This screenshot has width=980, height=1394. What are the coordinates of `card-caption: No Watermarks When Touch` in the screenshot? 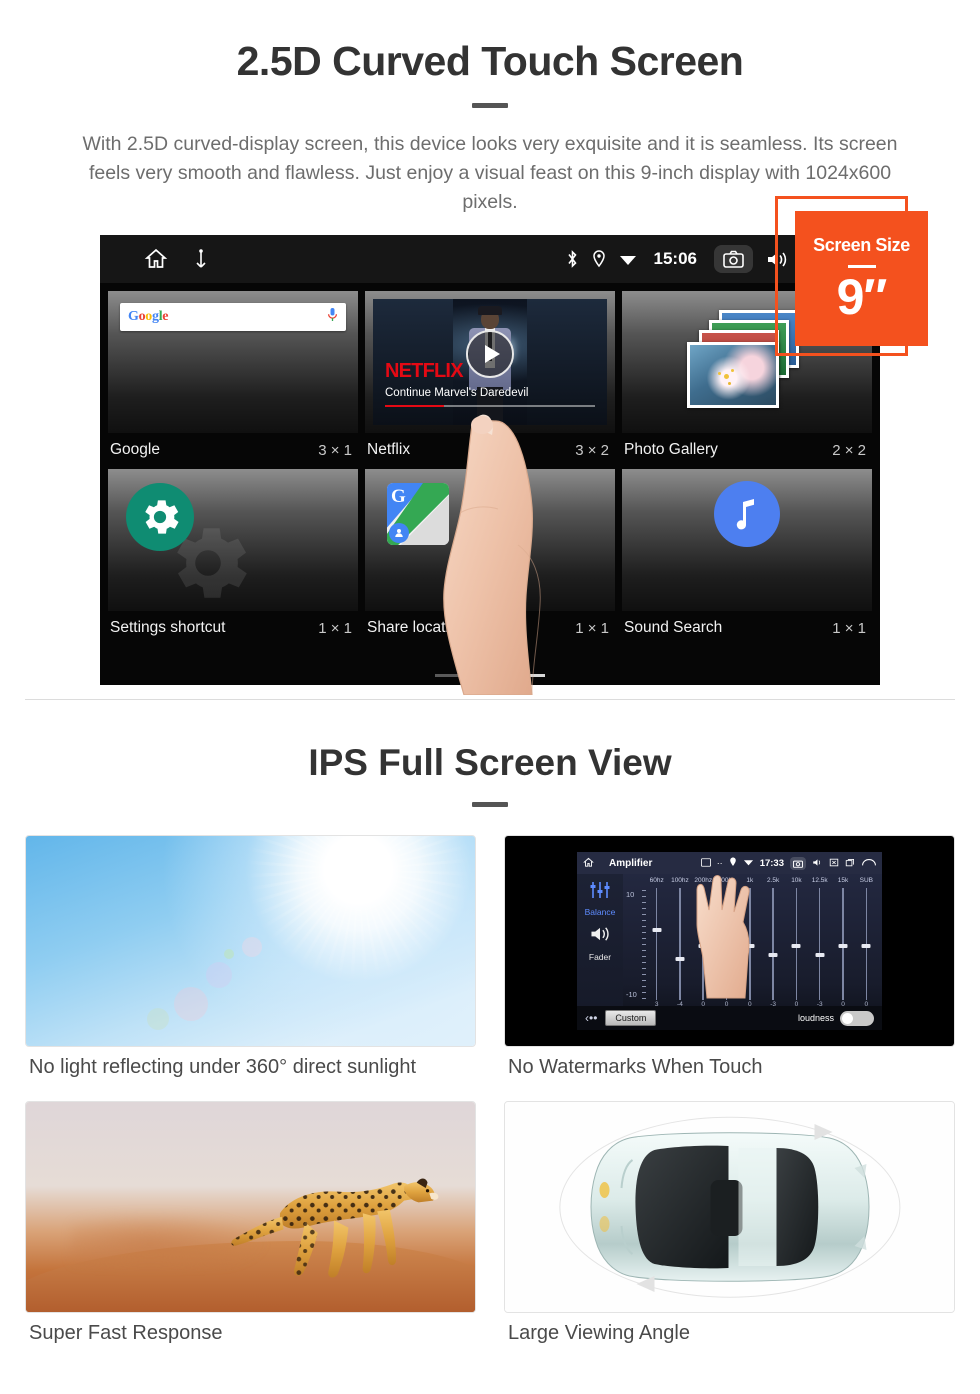 It's located at (635, 1067).